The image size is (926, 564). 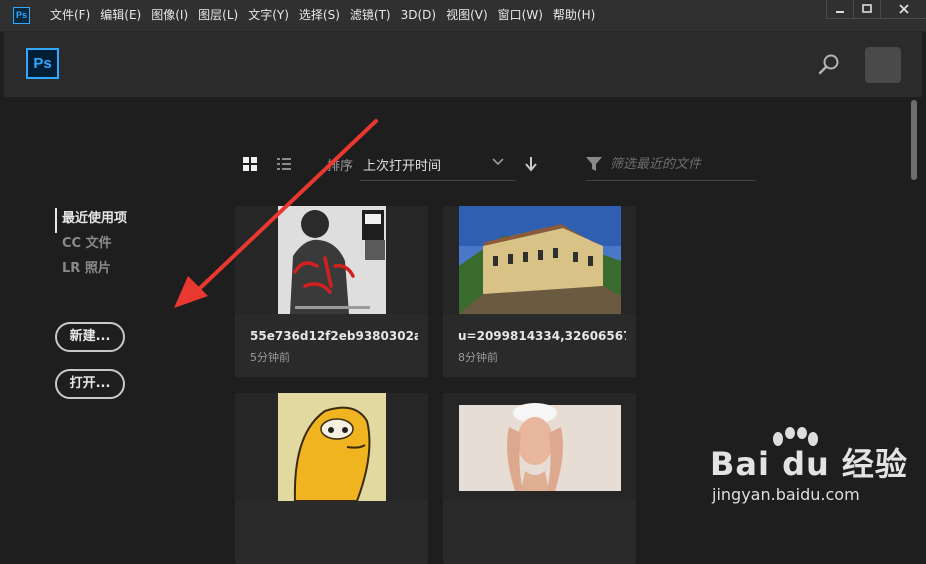 What do you see at coordinates (340, 166) in the screenshot?
I see `sort-label: 排序` at bounding box center [340, 166].